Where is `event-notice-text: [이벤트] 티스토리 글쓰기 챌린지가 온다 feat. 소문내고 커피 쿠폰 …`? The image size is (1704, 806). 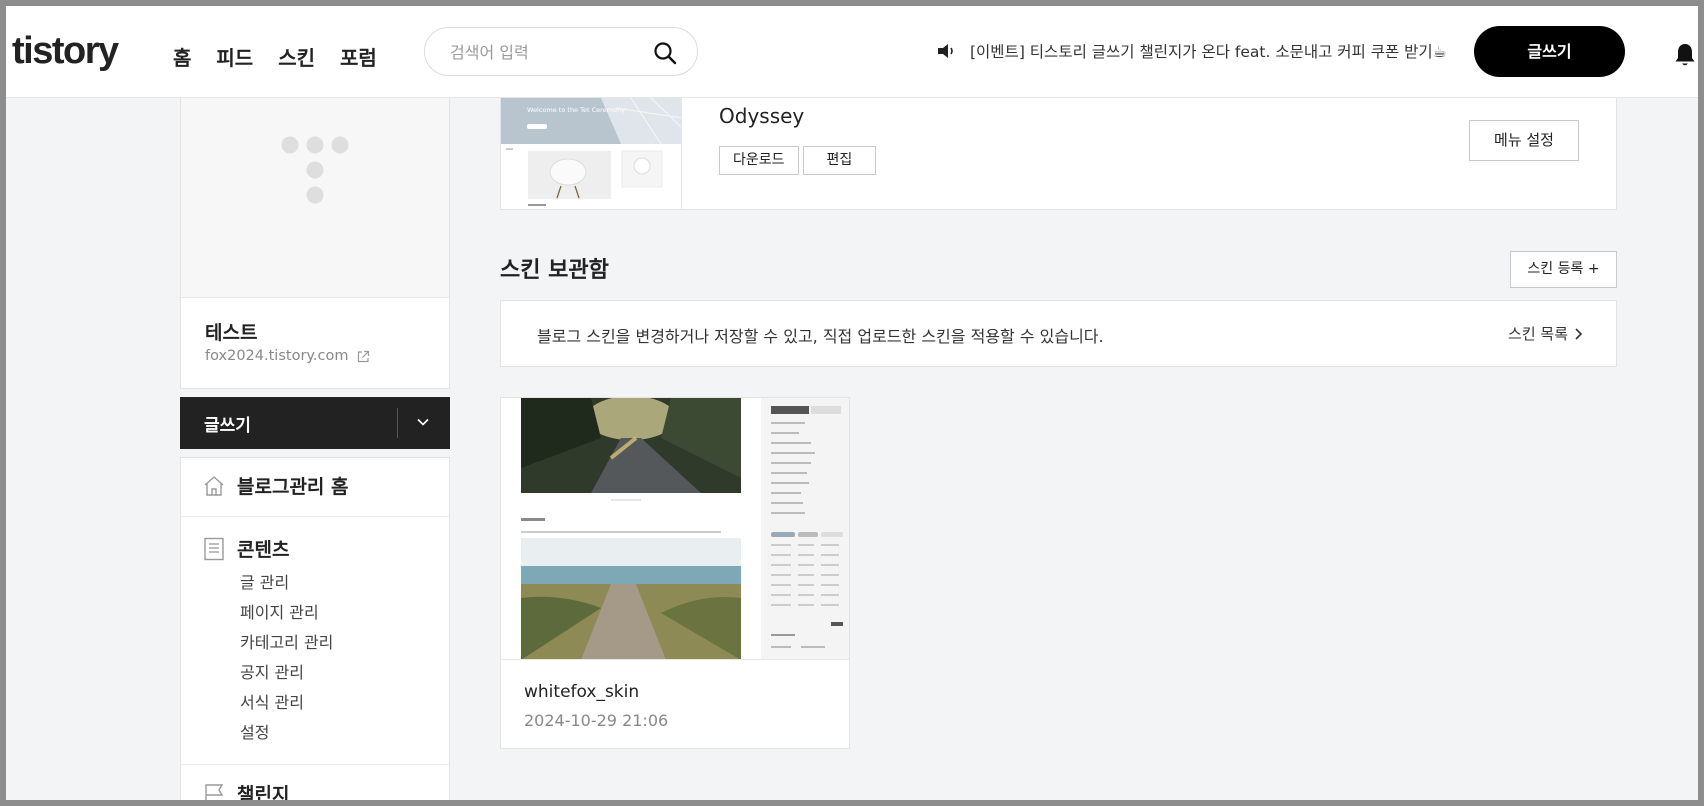 event-notice-text: [이벤트] 티스토리 글쓰기 챌린지가 온다 feat. 소문내고 커피 쿠폰 … is located at coordinates (1208, 52).